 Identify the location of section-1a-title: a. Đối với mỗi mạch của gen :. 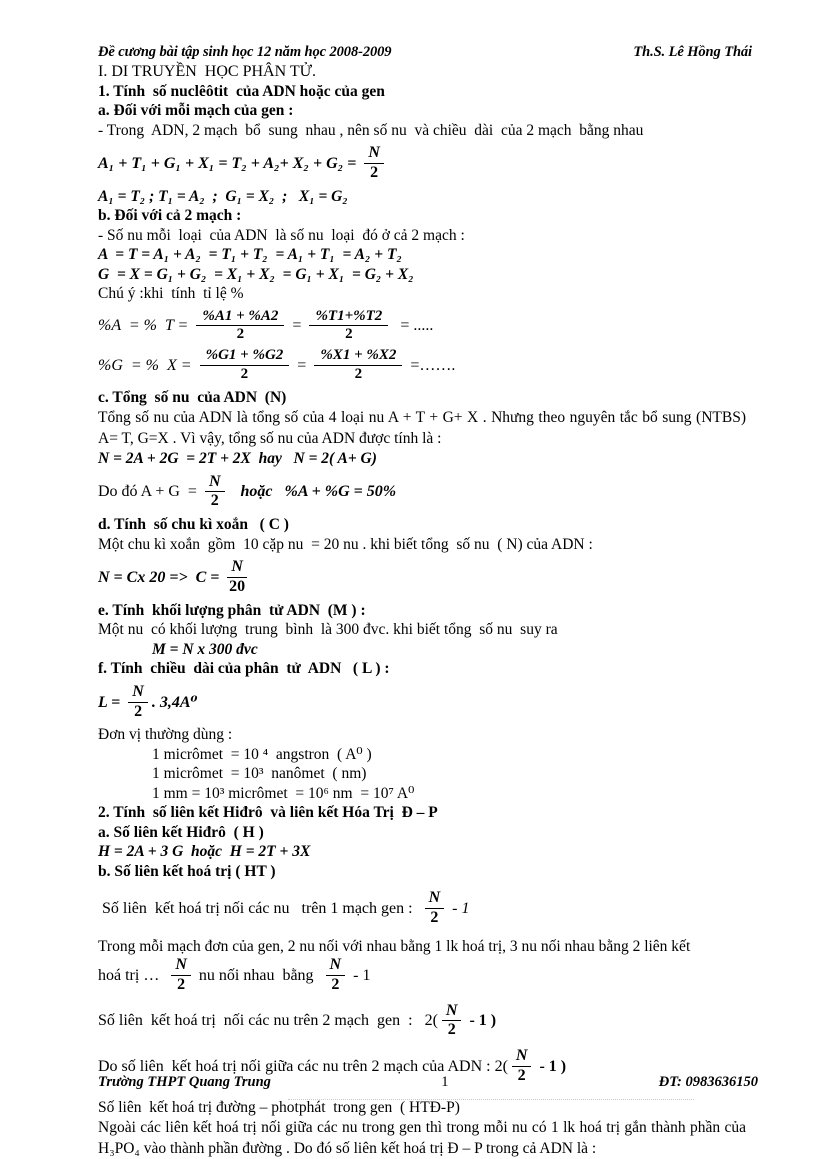
(196, 110).